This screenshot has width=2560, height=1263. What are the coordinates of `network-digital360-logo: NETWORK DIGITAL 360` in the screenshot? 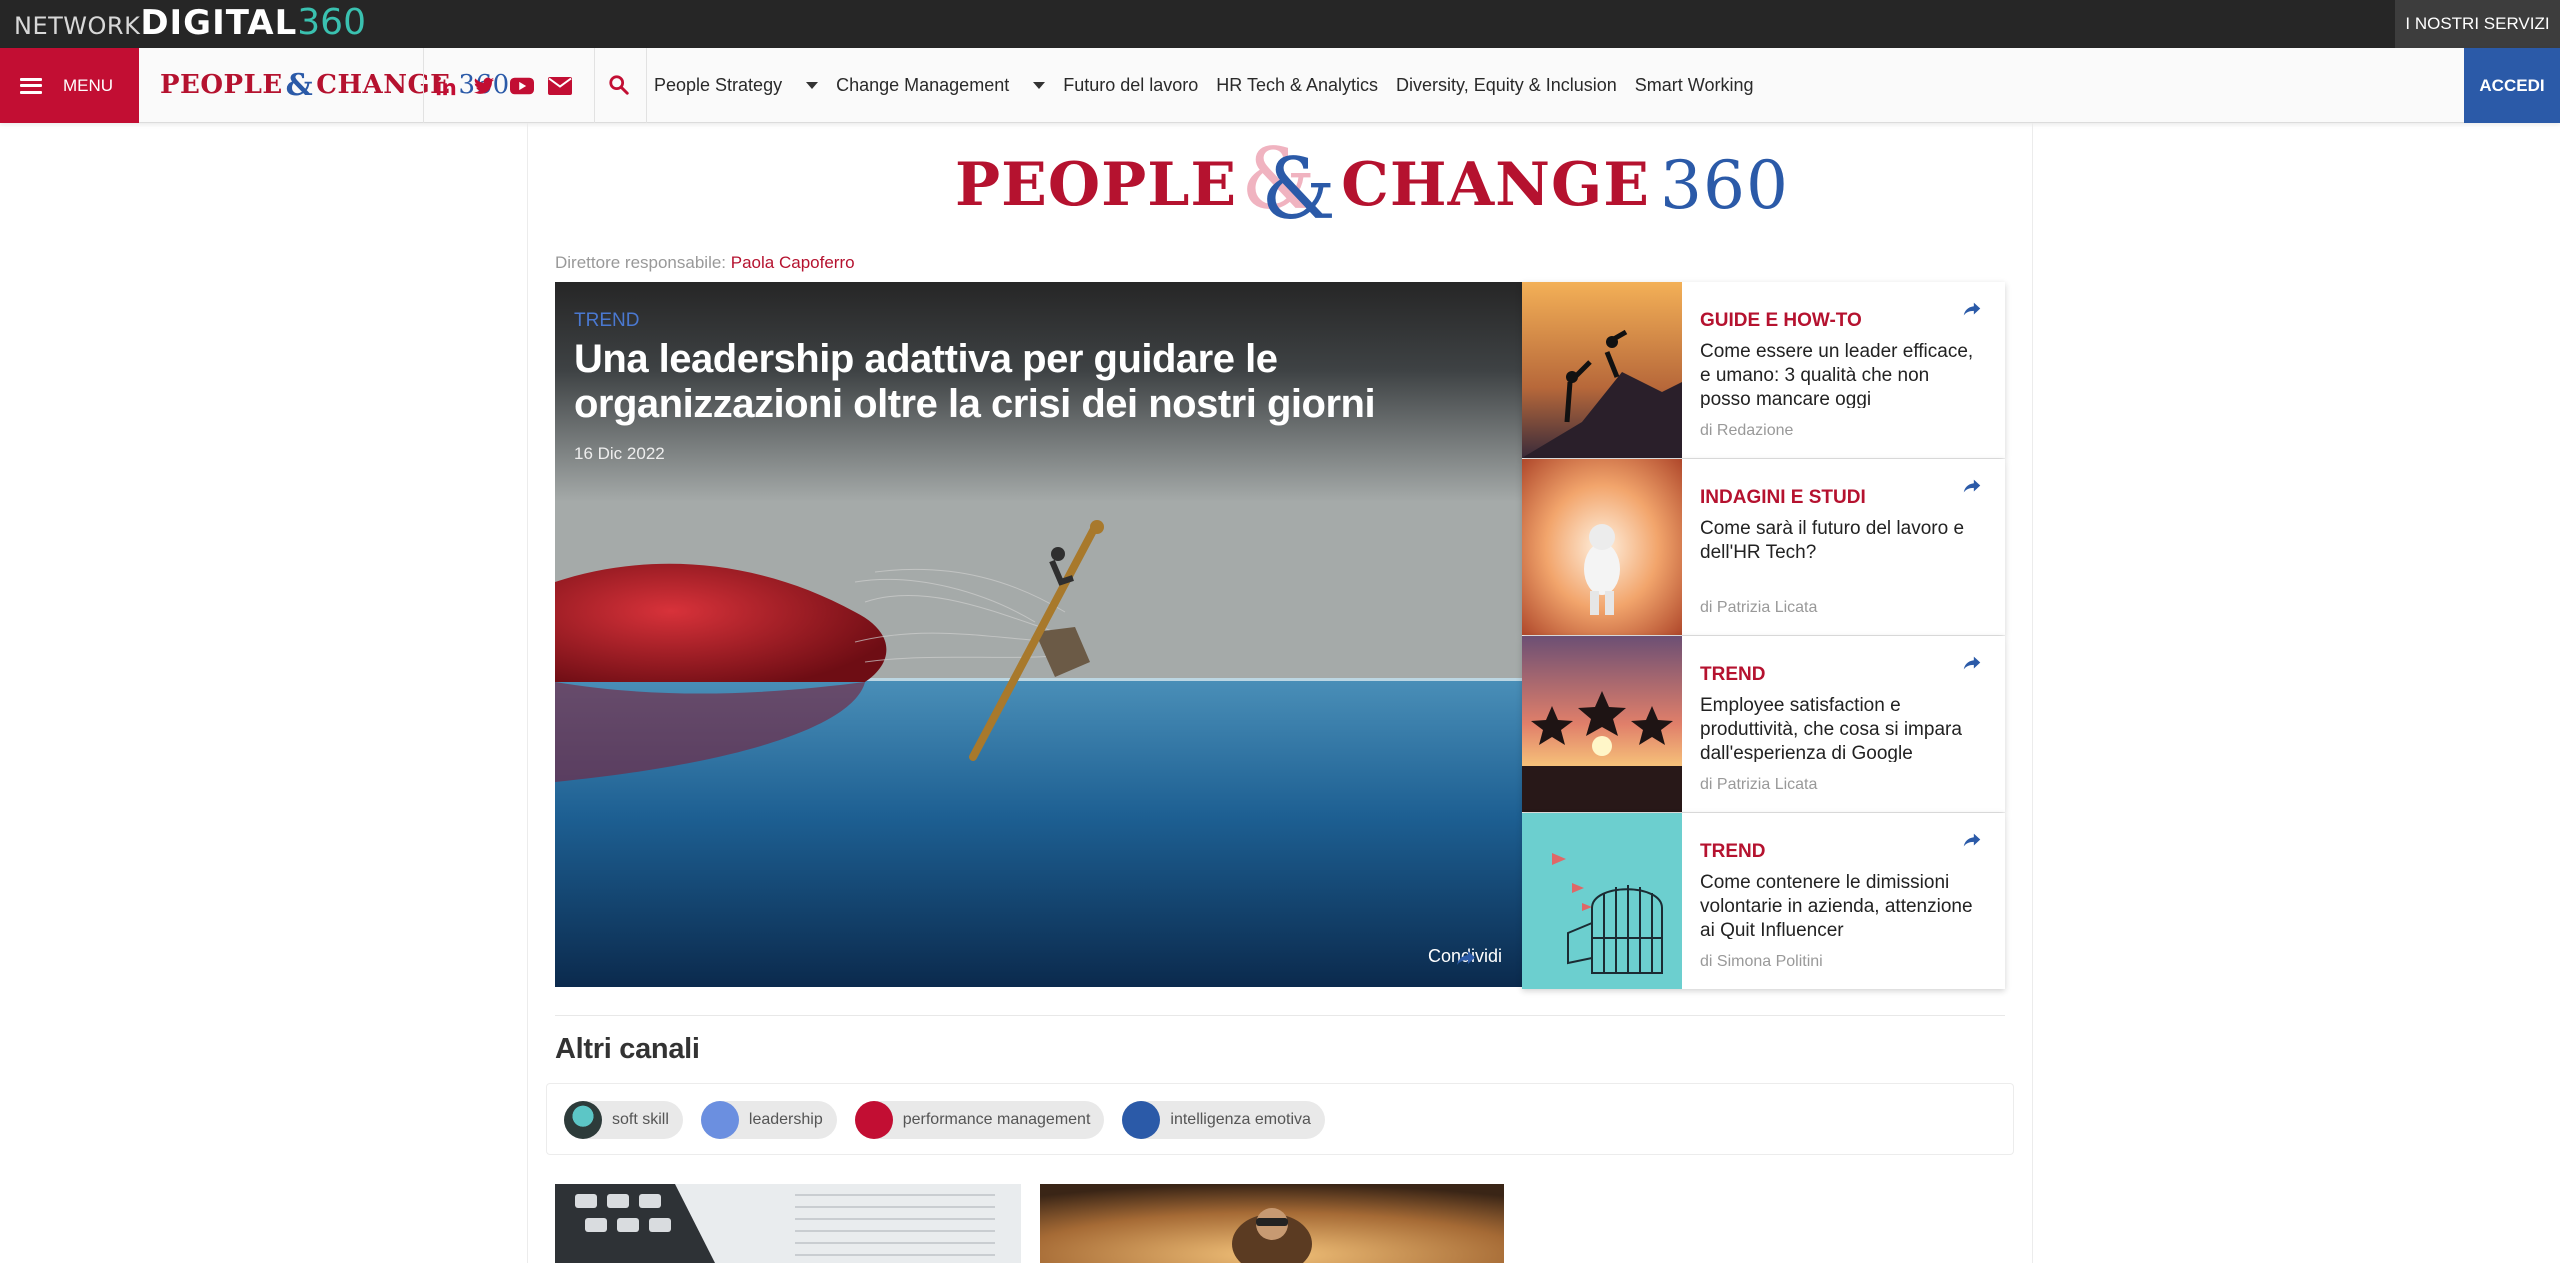 It's located at (190, 24).